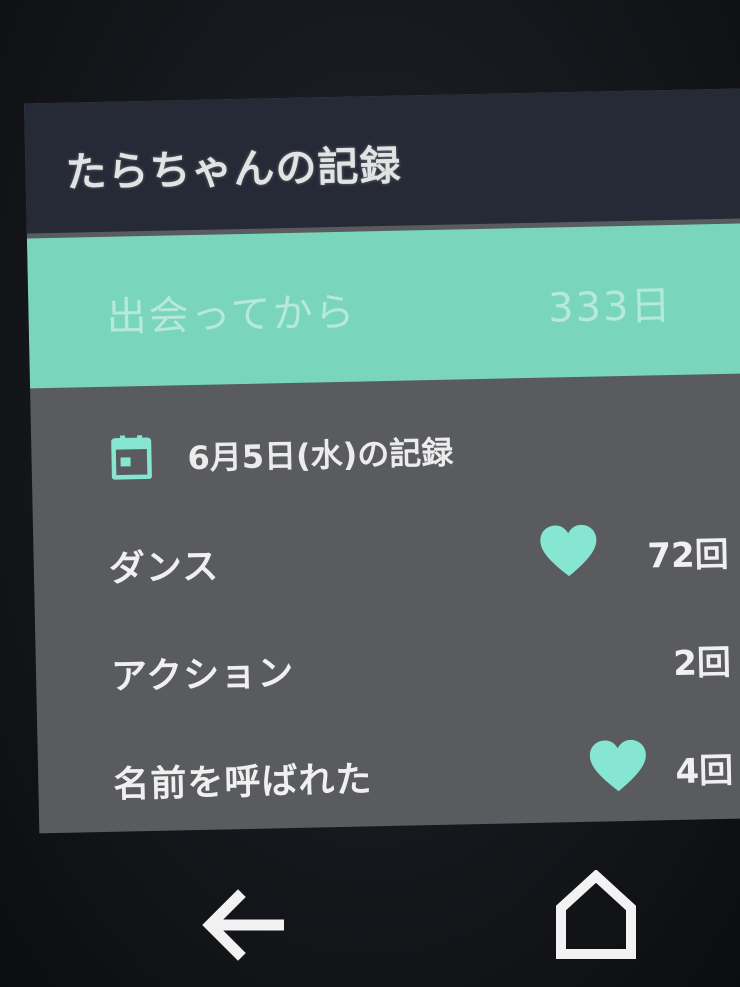 This screenshot has height=987, width=740. Describe the element at coordinates (164, 568) in the screenshot. I see `row-label: ダンス` at that location.